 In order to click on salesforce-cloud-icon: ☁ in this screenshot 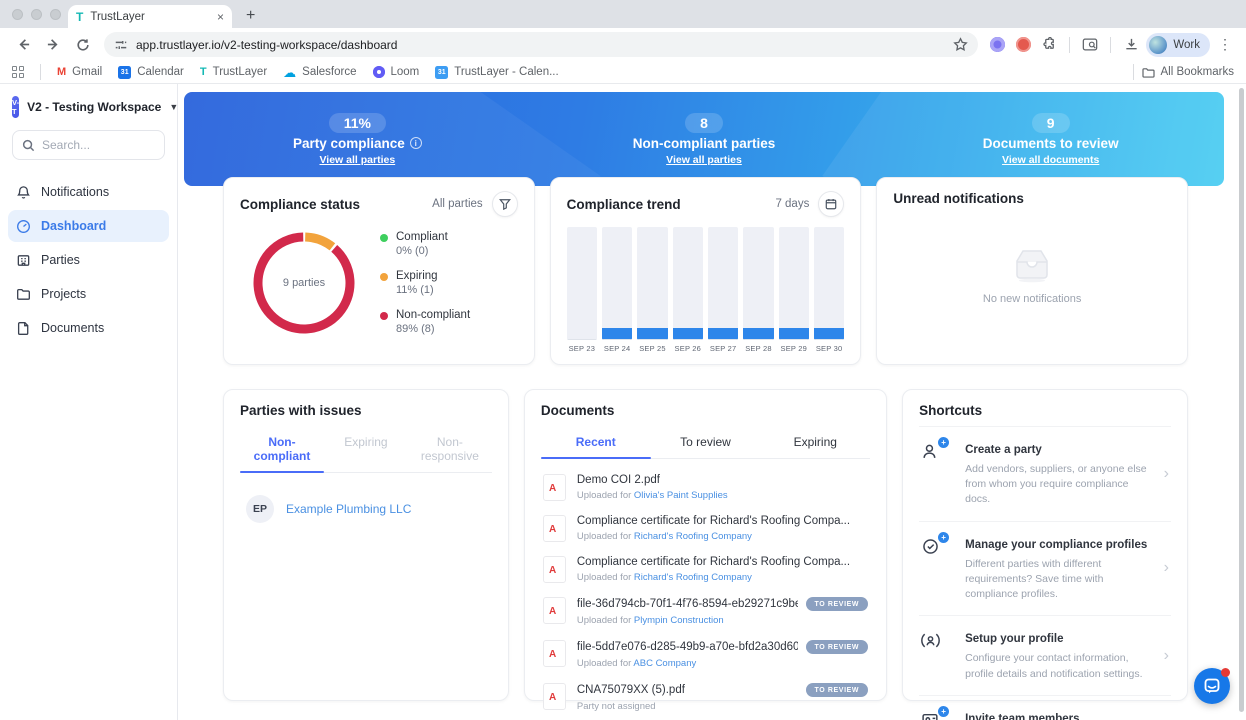, I will do `click(290, 72)`.